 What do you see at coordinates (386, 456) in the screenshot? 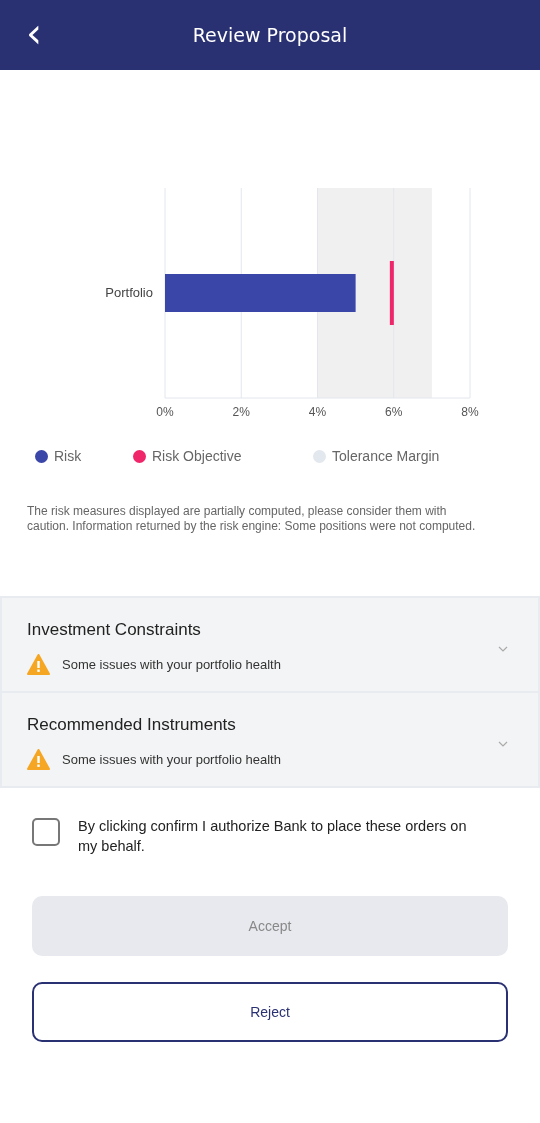
I see `legend-label: Tolerance Margin` at bounding box center [386, 456].